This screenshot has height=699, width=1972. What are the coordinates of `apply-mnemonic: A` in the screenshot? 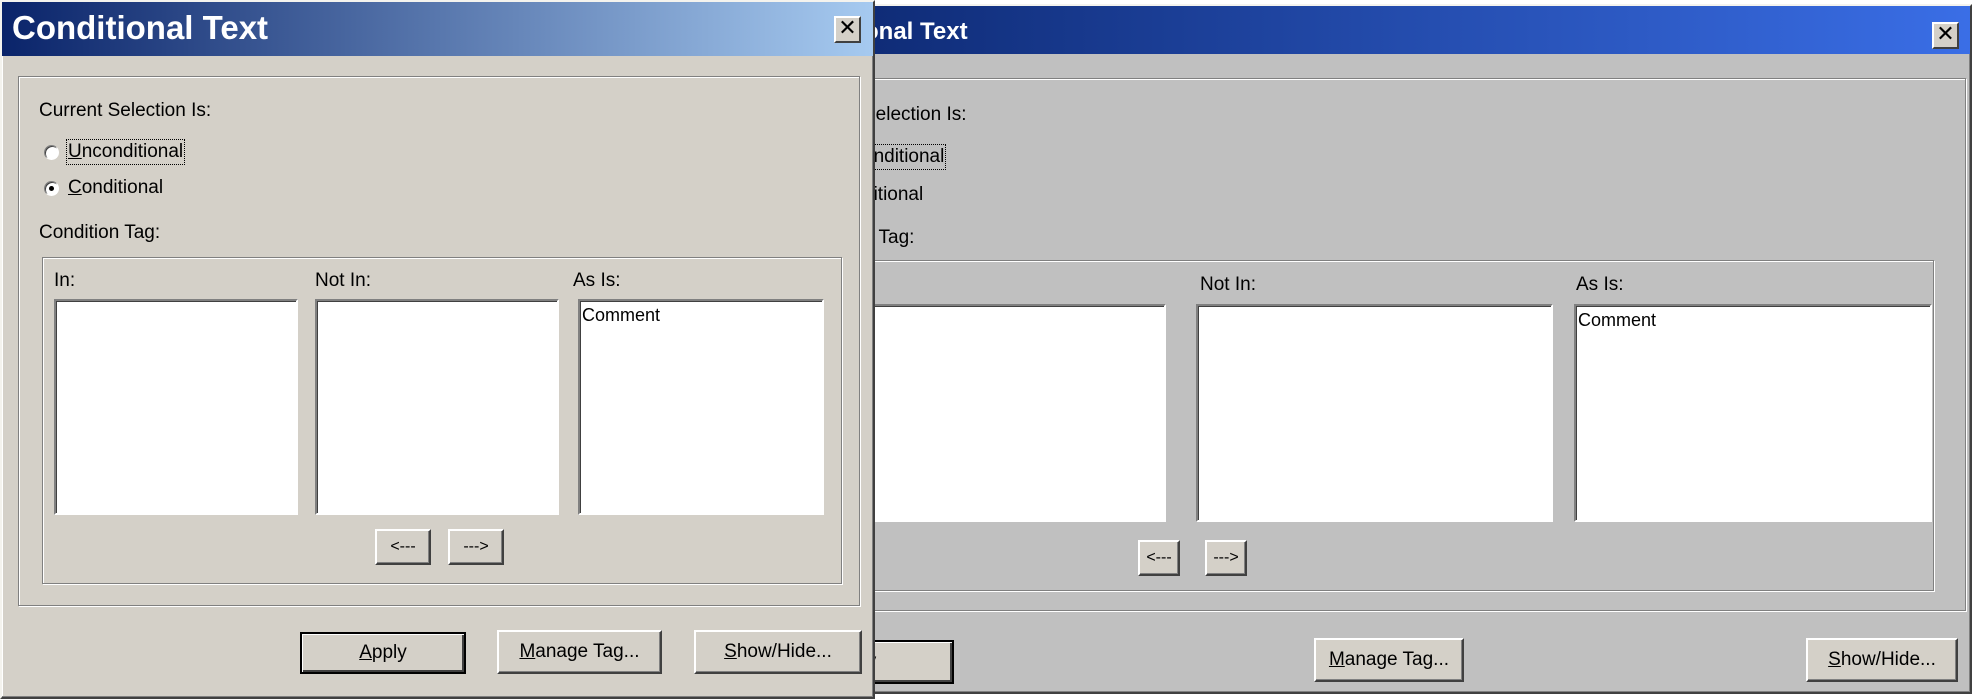 It's located at (365, 652).